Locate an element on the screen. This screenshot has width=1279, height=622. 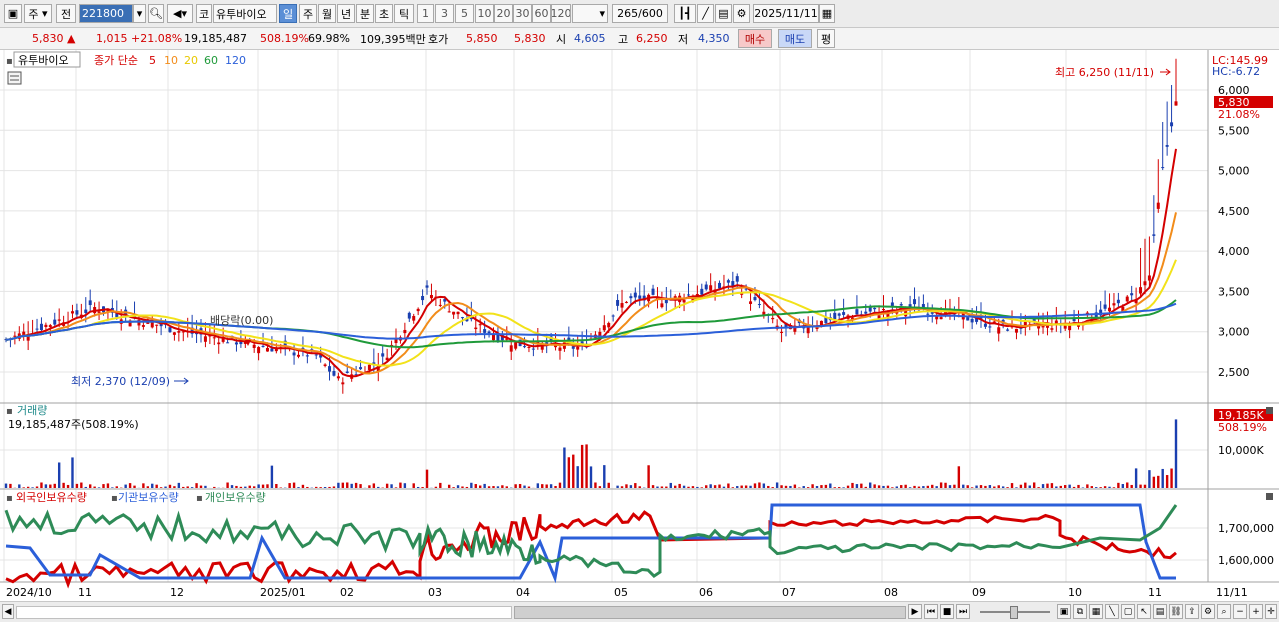
scroll-thumb is located at coordinates (710, 612).